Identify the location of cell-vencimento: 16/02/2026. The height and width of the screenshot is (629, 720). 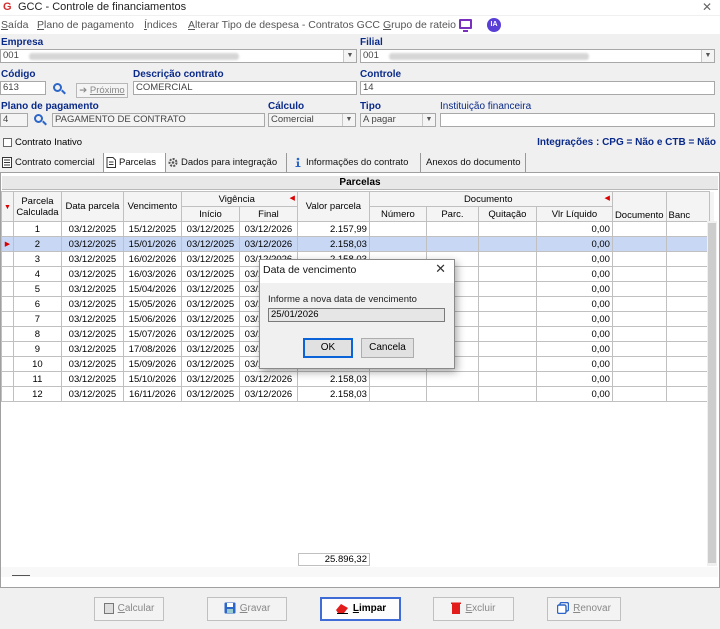
(152, 259).